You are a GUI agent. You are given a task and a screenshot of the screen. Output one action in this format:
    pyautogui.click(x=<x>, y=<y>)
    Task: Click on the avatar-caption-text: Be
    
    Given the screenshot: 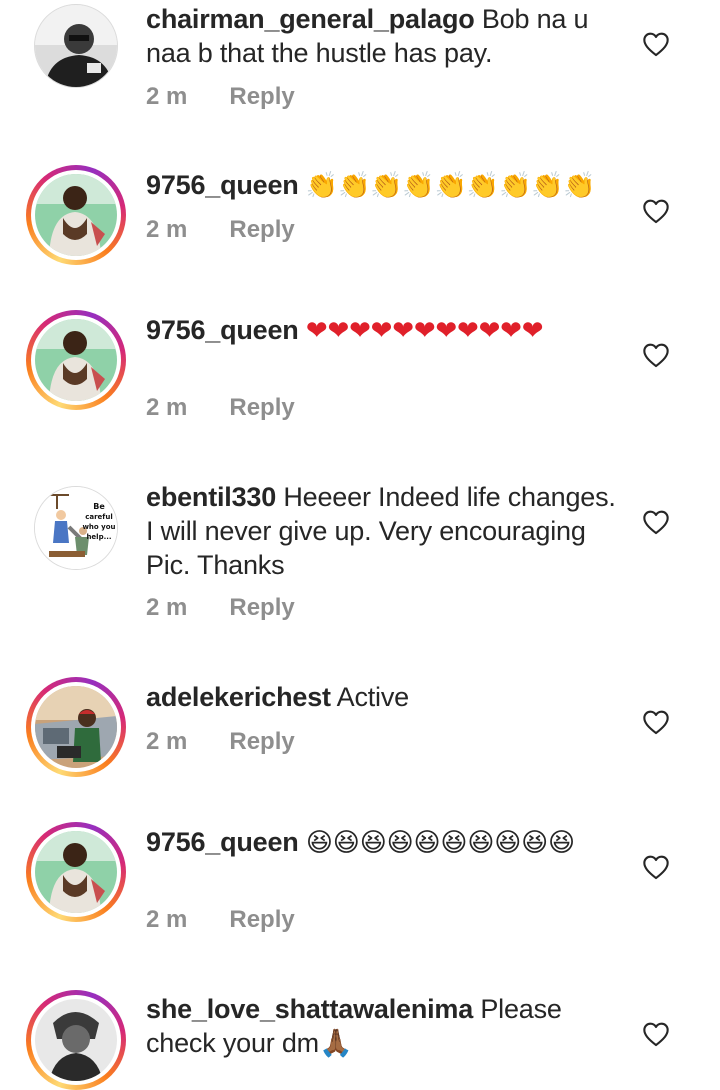 What is the action you would take?
    pyautogui.click(x=99, y=506)
    